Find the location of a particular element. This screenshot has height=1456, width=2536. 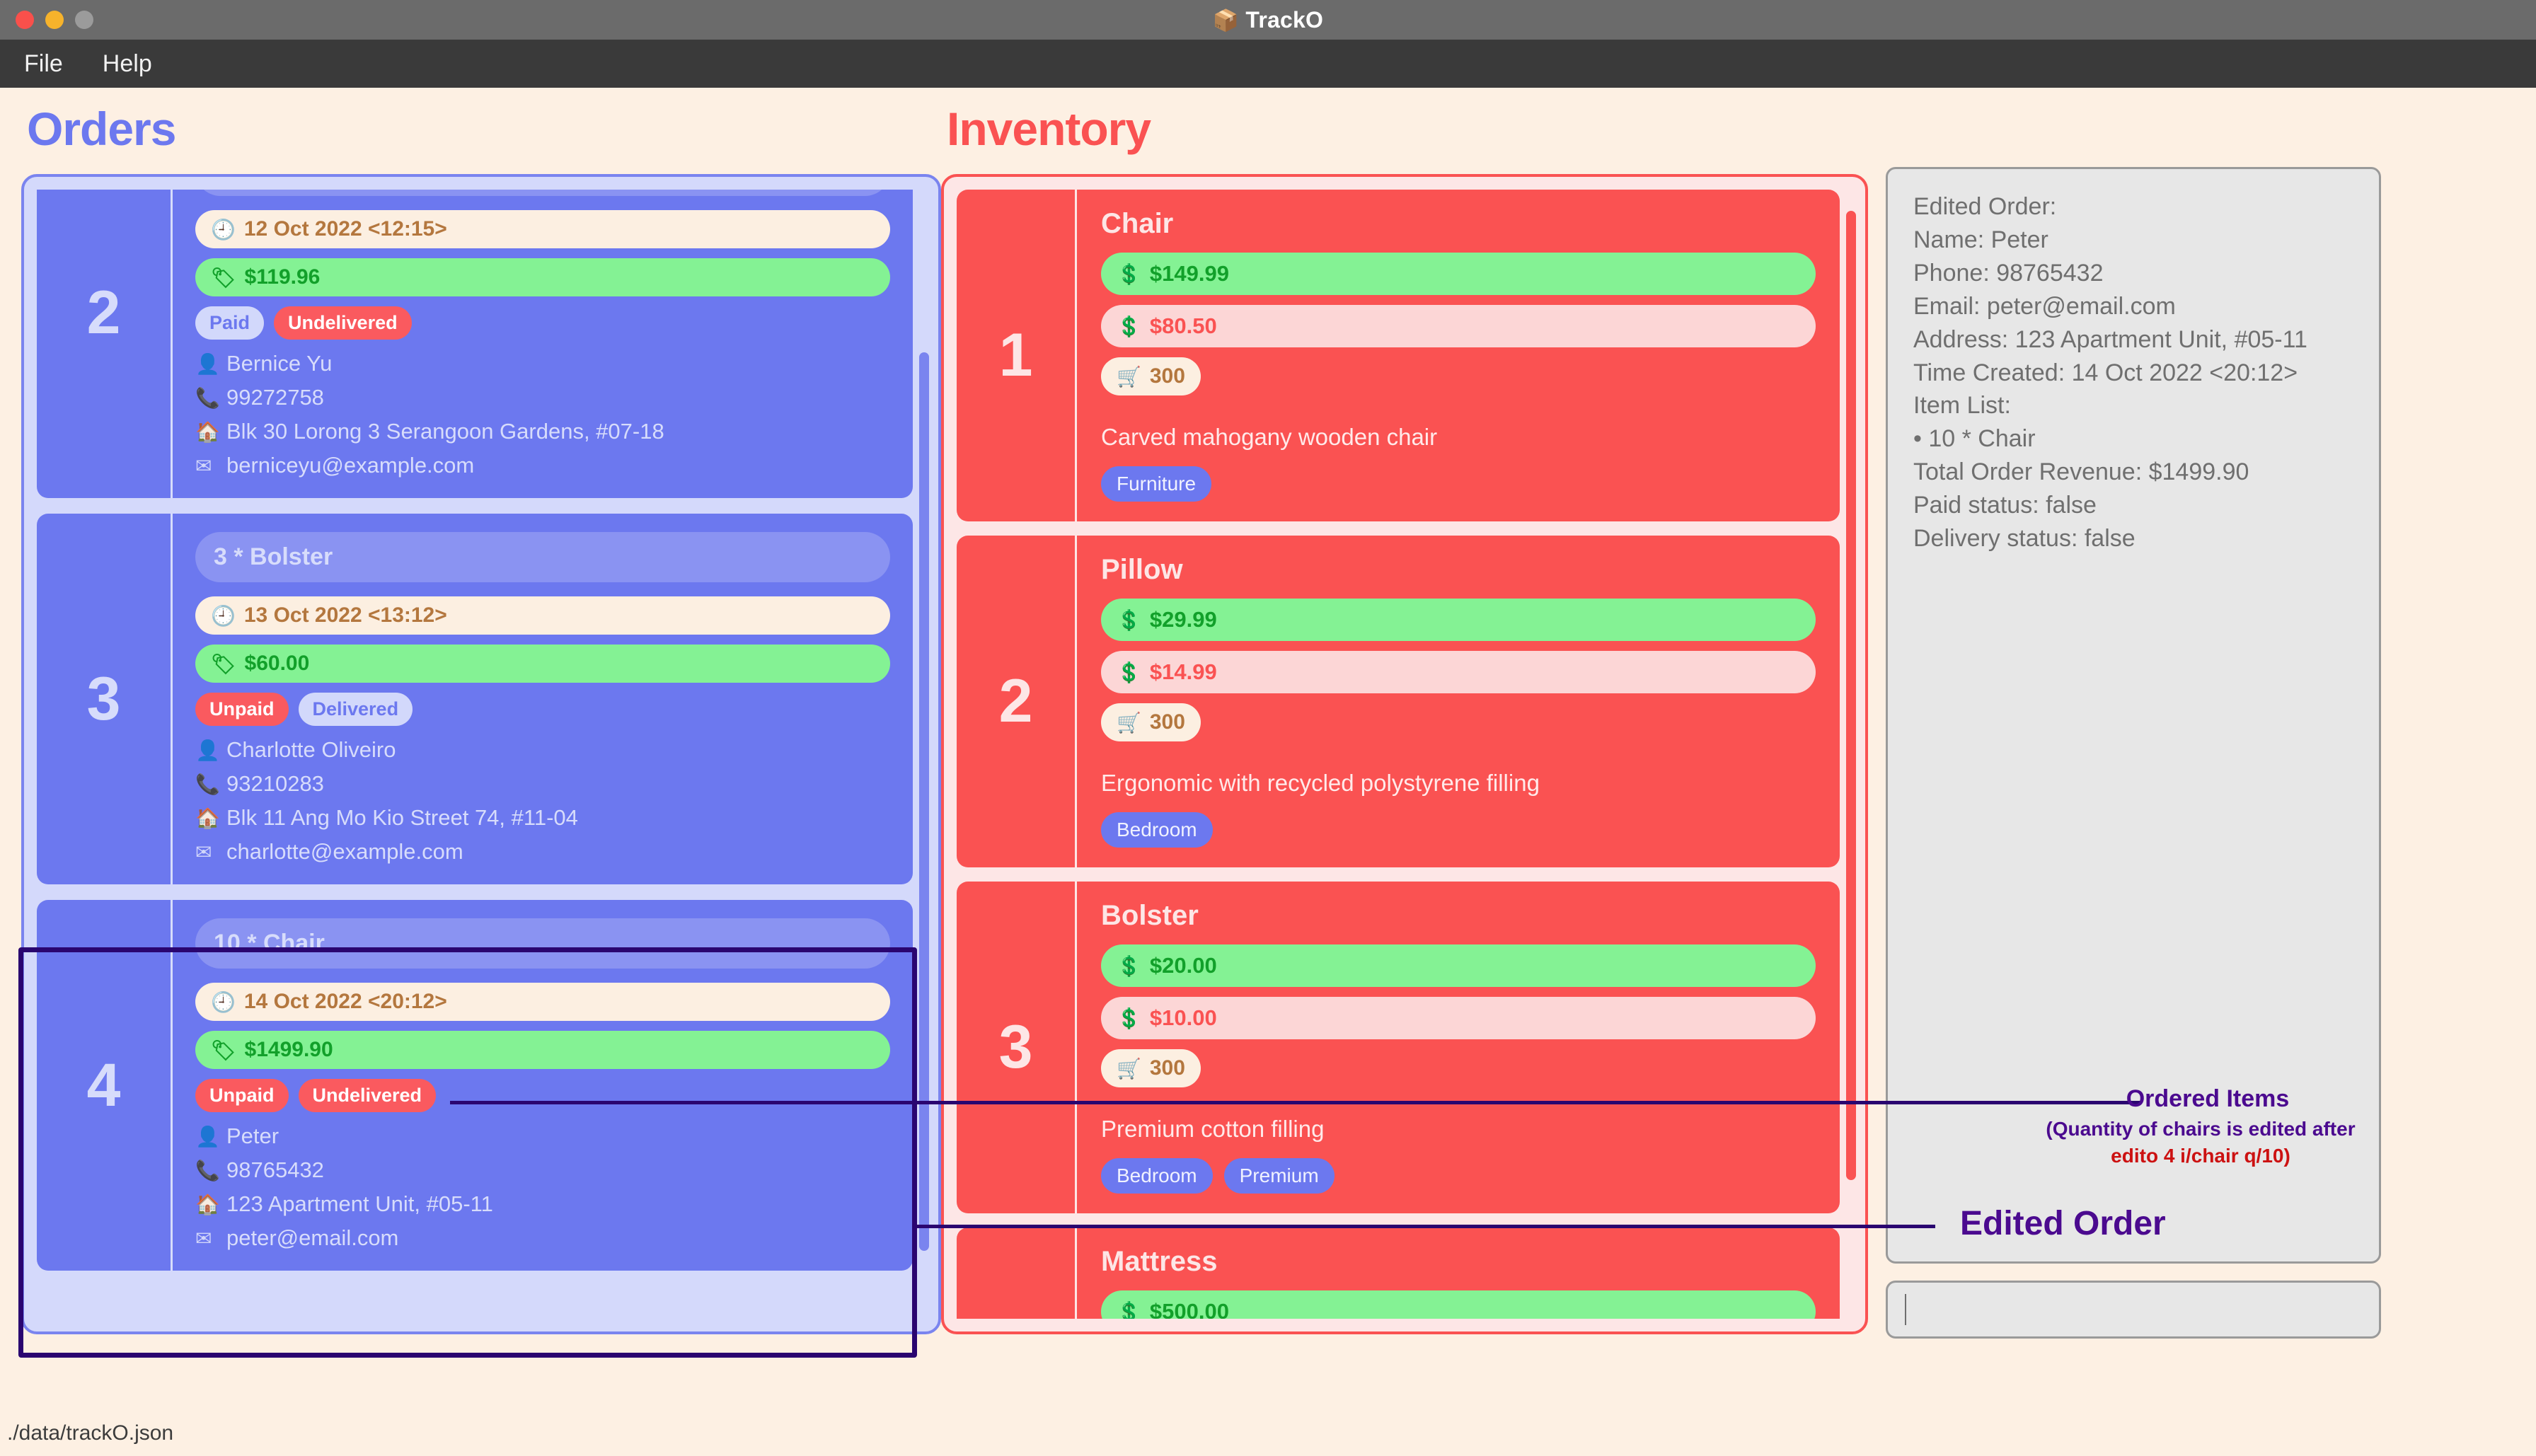

order-time: 🕘 12 Oct 2022 <12:15> is located at coordinates (542, 229).